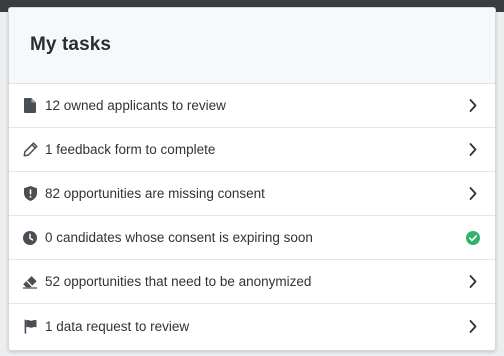  What do you see at coordinates (117, 326) in the screenshot?
I see `task-label: 1 data request to review` at bounding box center [117, 326].